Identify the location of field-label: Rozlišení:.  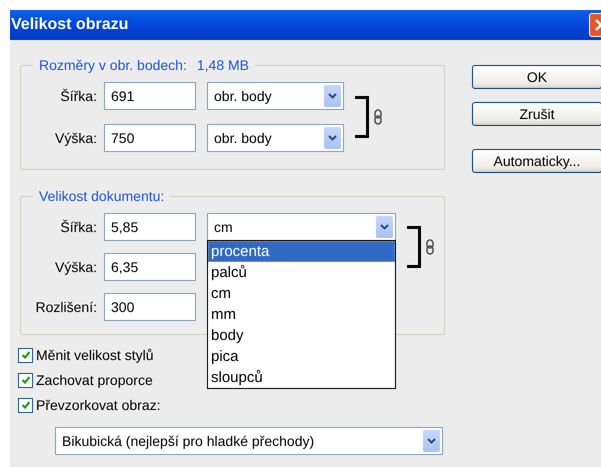
(65, 307).